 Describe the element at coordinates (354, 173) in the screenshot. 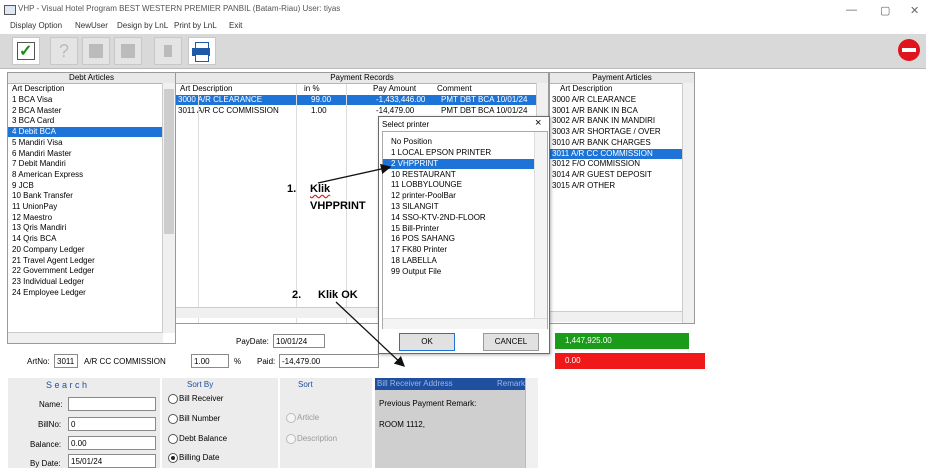

I see `arrow-to-vhpprint` at that location.